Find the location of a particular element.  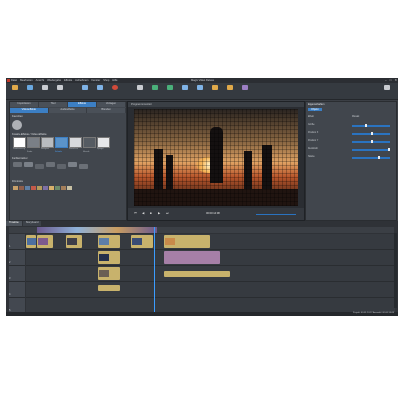

step-back-icon: ◀ is located at coordinates (143, 213).